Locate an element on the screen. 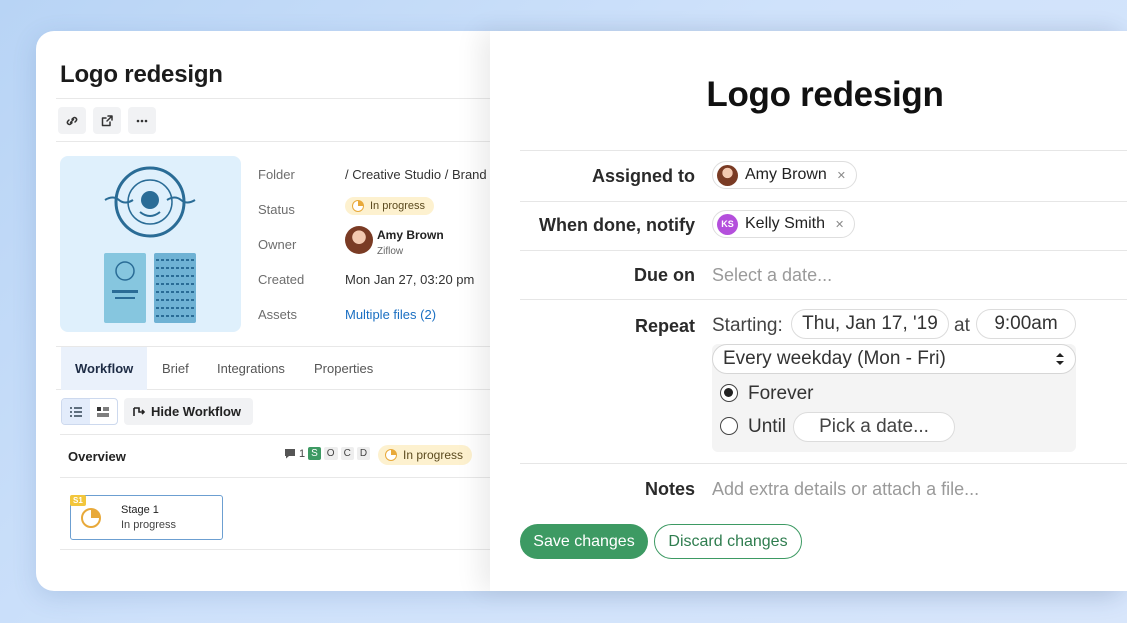 Image resolution: width=1127 pixels, height=623 pixels. workflow-overview-row: Overview 1 S O C D In progress is located at coordinates (280, 456).